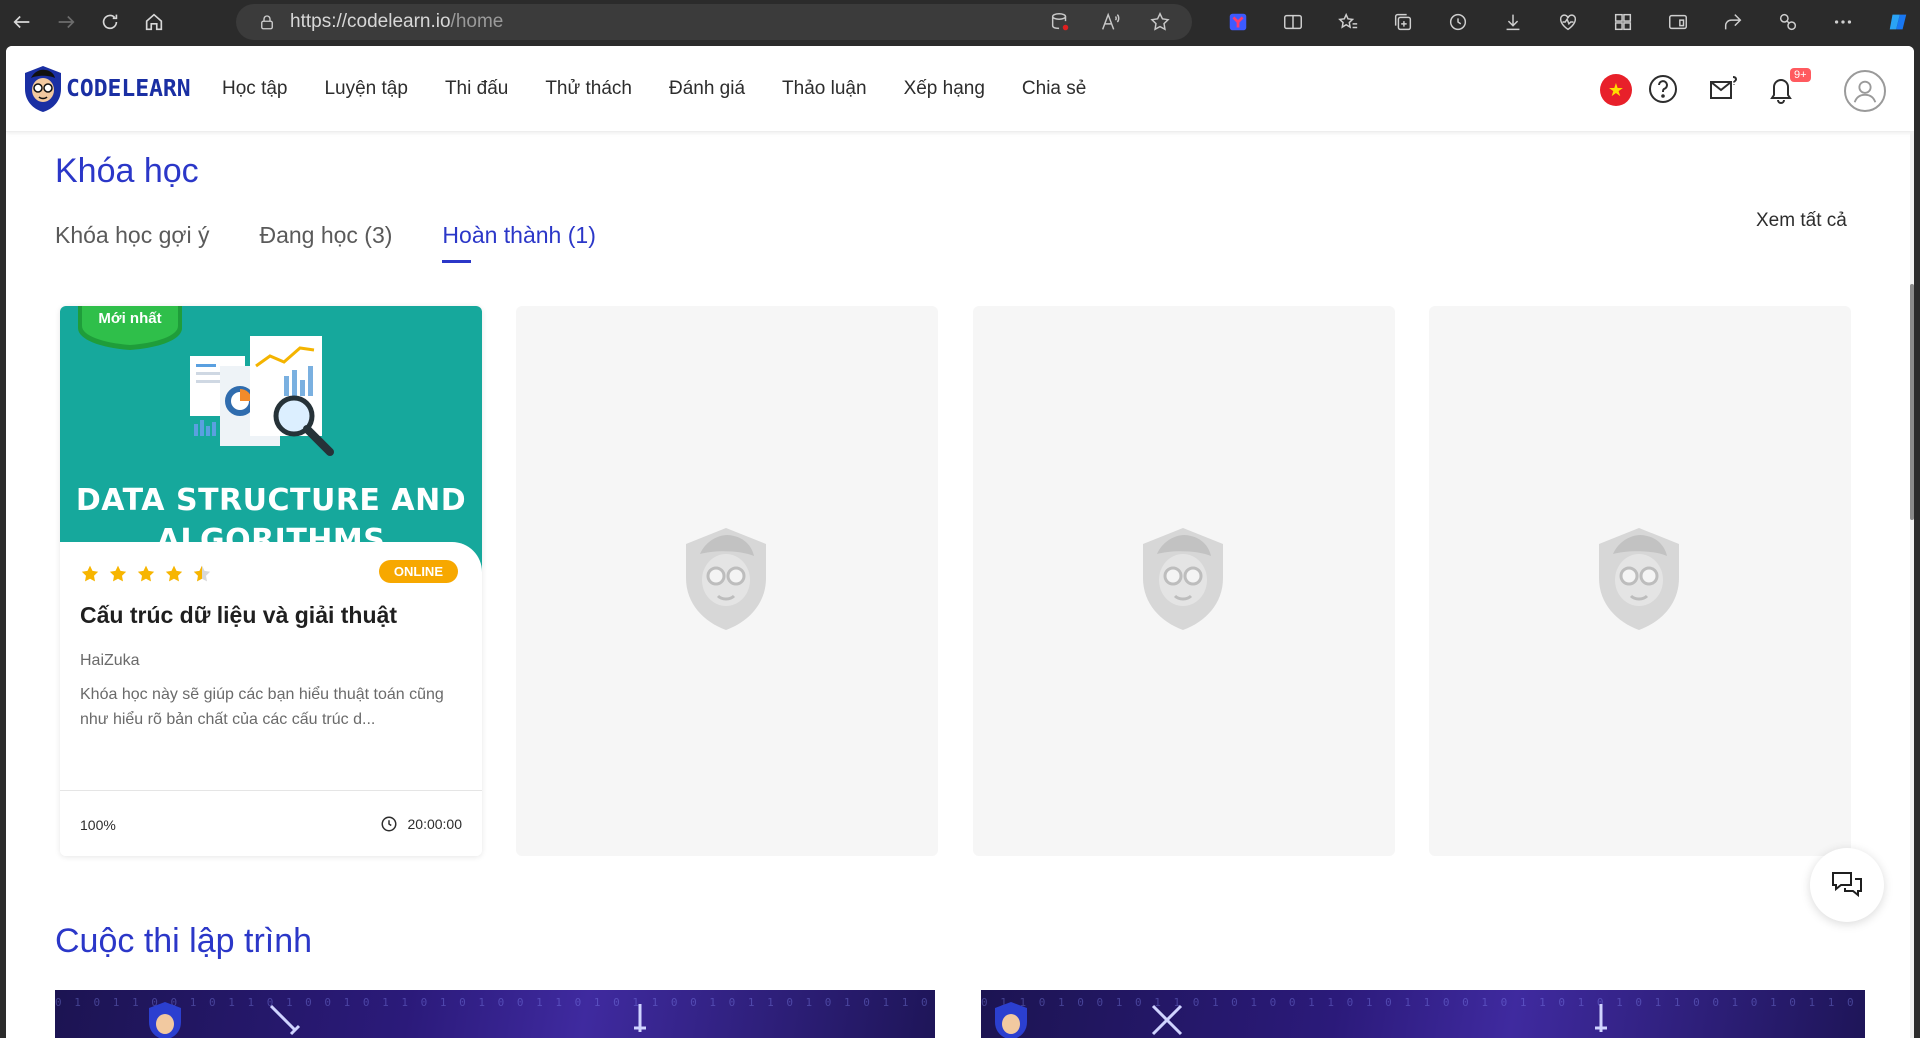  Describe the element at coordinates (325, 242) in the screenshot. I see `tab-in-progress: Đang học (3)` at that location.